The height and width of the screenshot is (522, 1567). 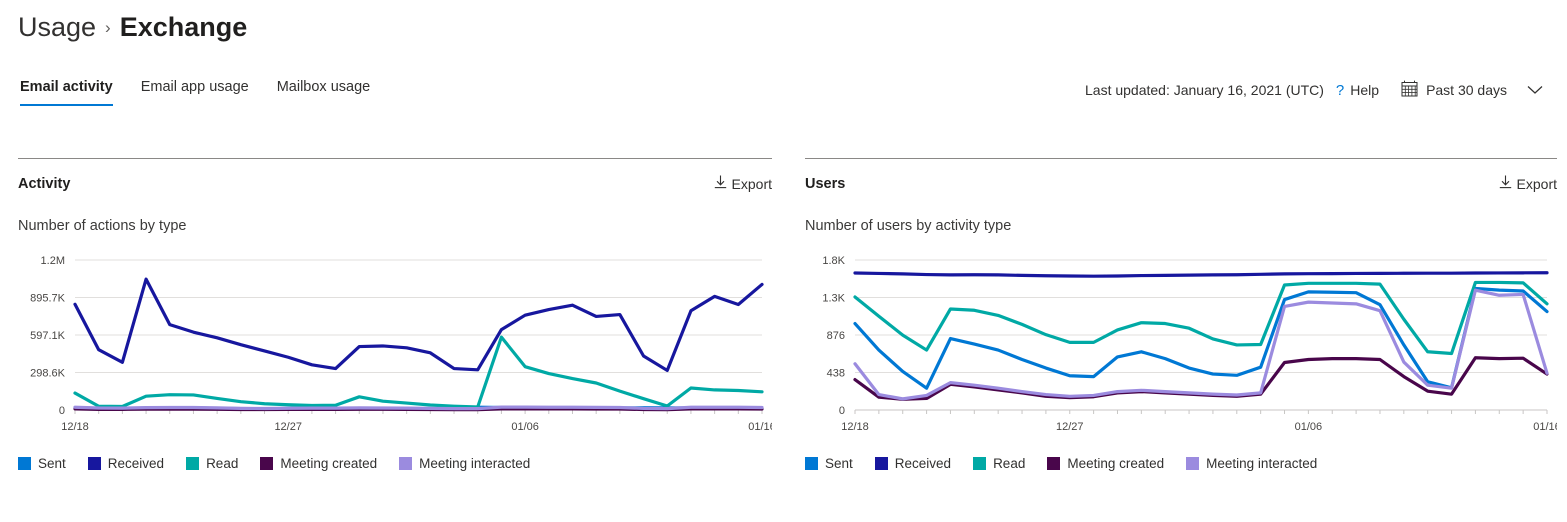 I want to click on page-title: Exchange, so click(x=183, y=27).